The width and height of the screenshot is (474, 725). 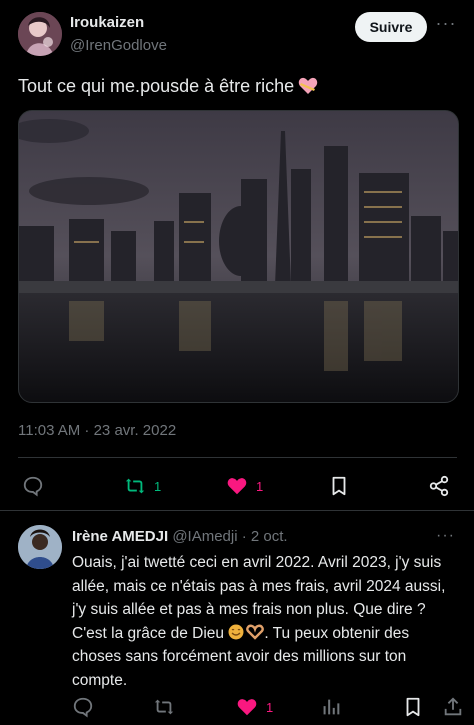 I want to click on retweet-button, so click(x=164, y=707).